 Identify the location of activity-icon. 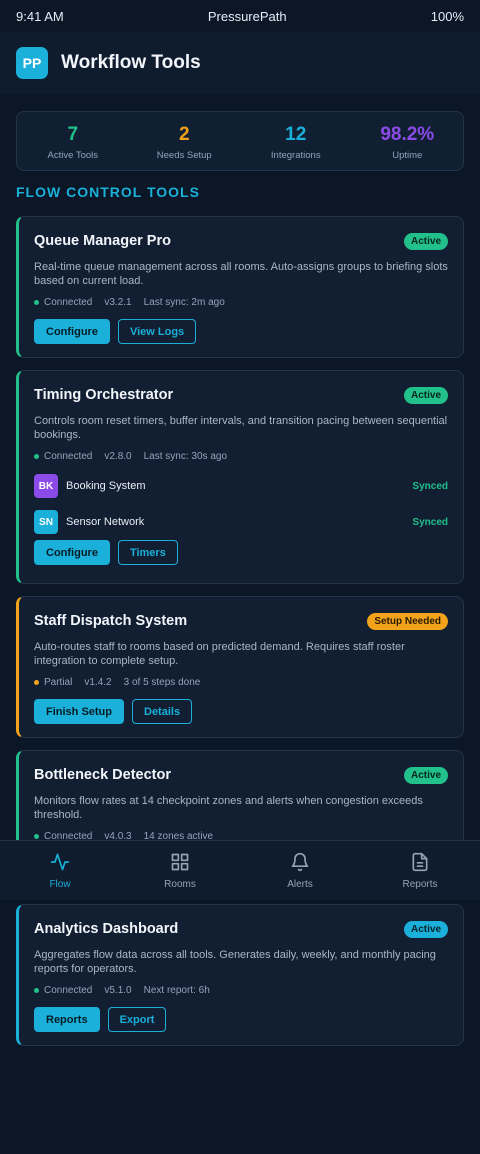
(60, 862).